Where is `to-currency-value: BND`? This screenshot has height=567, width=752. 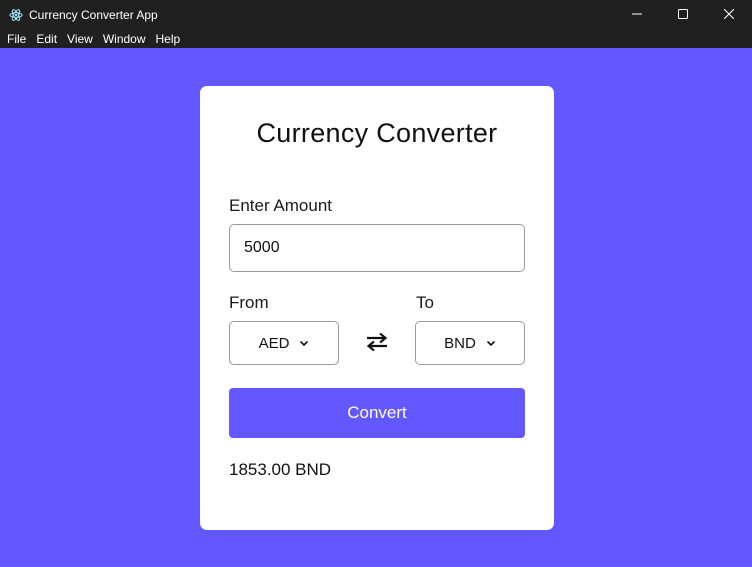
to-currency-value: BND is located at coordinates (460, 343).